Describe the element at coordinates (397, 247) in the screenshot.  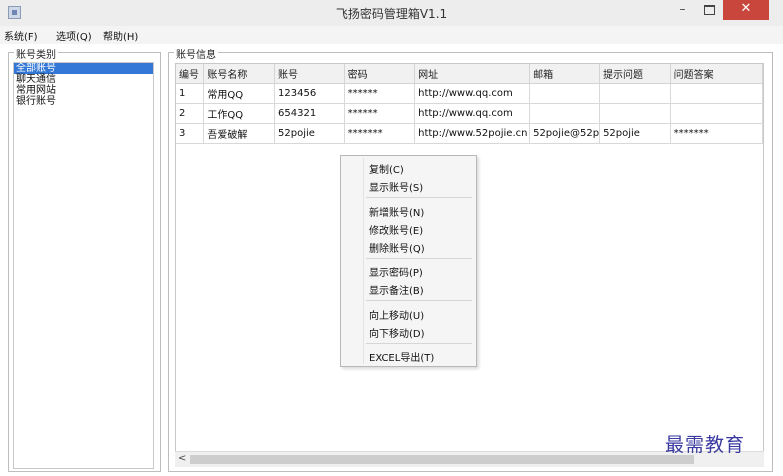
I see `menu-item-delete-account: 删除账号(Q)` at that location.